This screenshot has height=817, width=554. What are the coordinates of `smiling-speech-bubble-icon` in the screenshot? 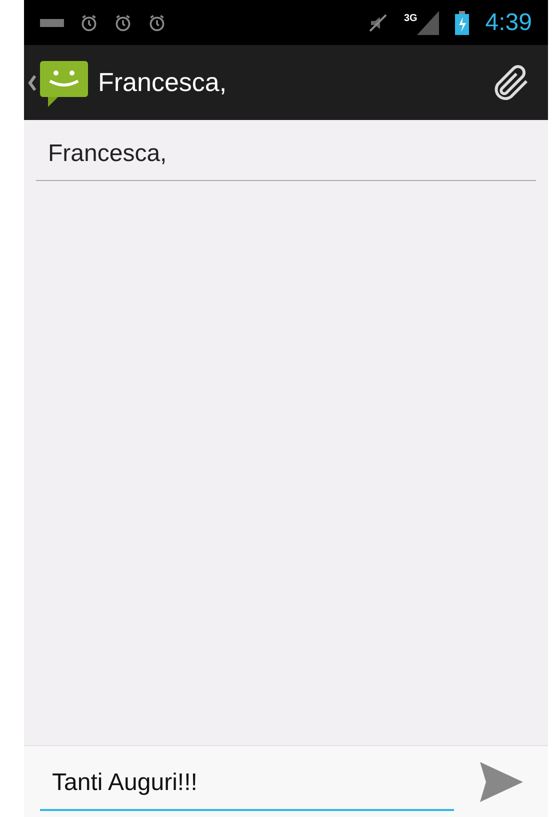 It's located at (64, 82).